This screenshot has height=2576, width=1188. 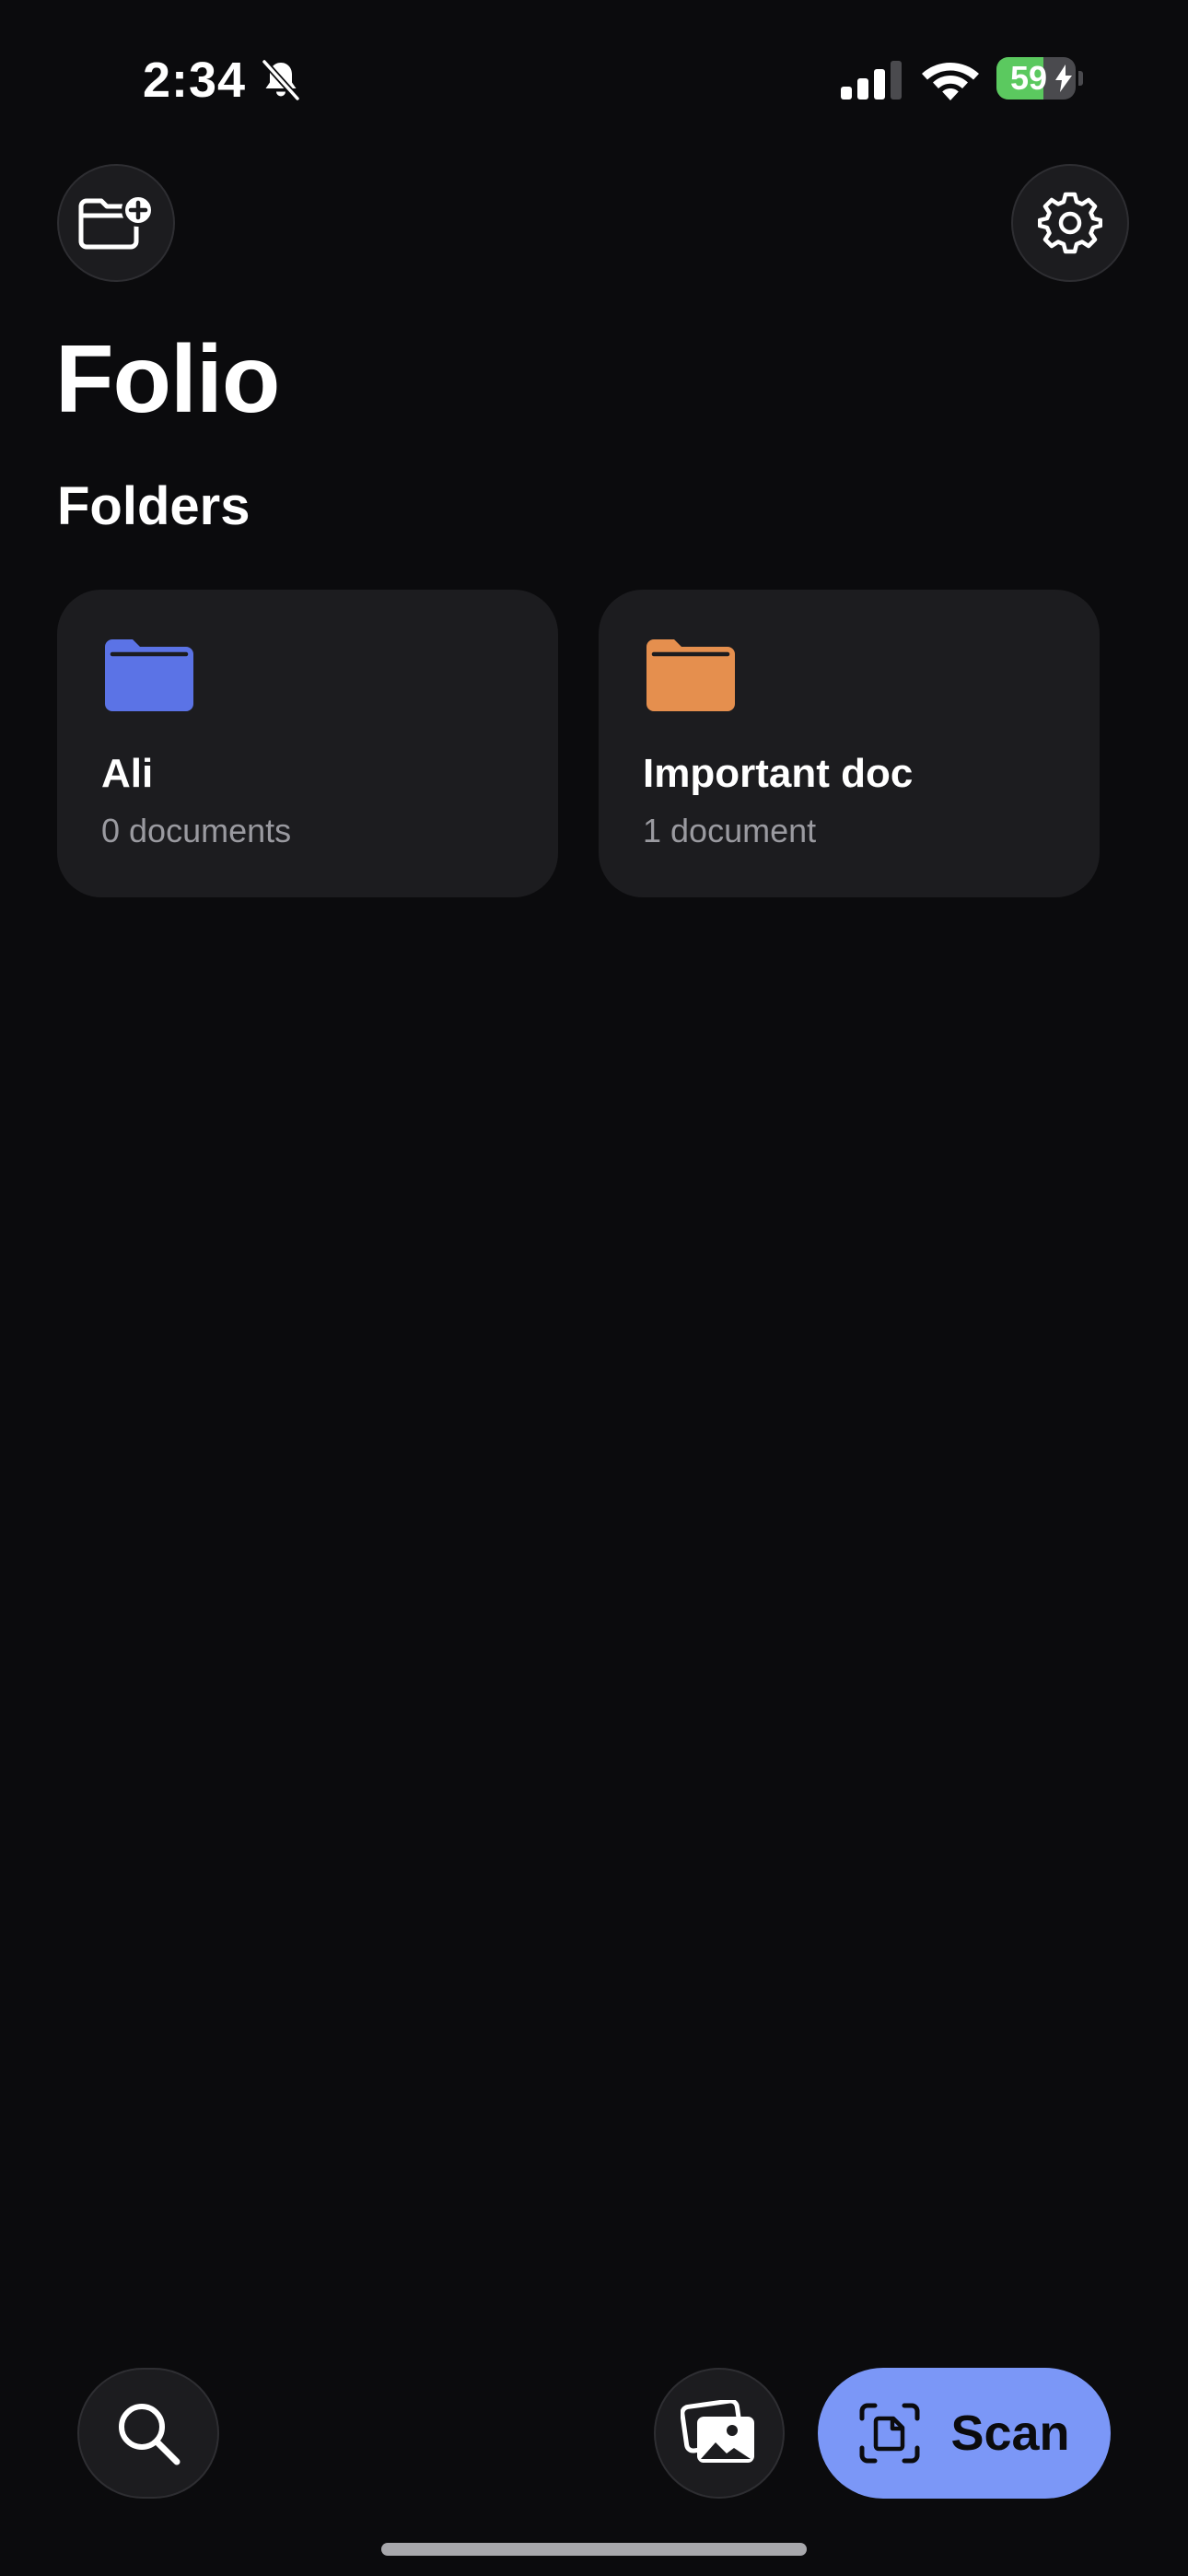 I want to click on gear-icon, so click(x=1070, y=223).